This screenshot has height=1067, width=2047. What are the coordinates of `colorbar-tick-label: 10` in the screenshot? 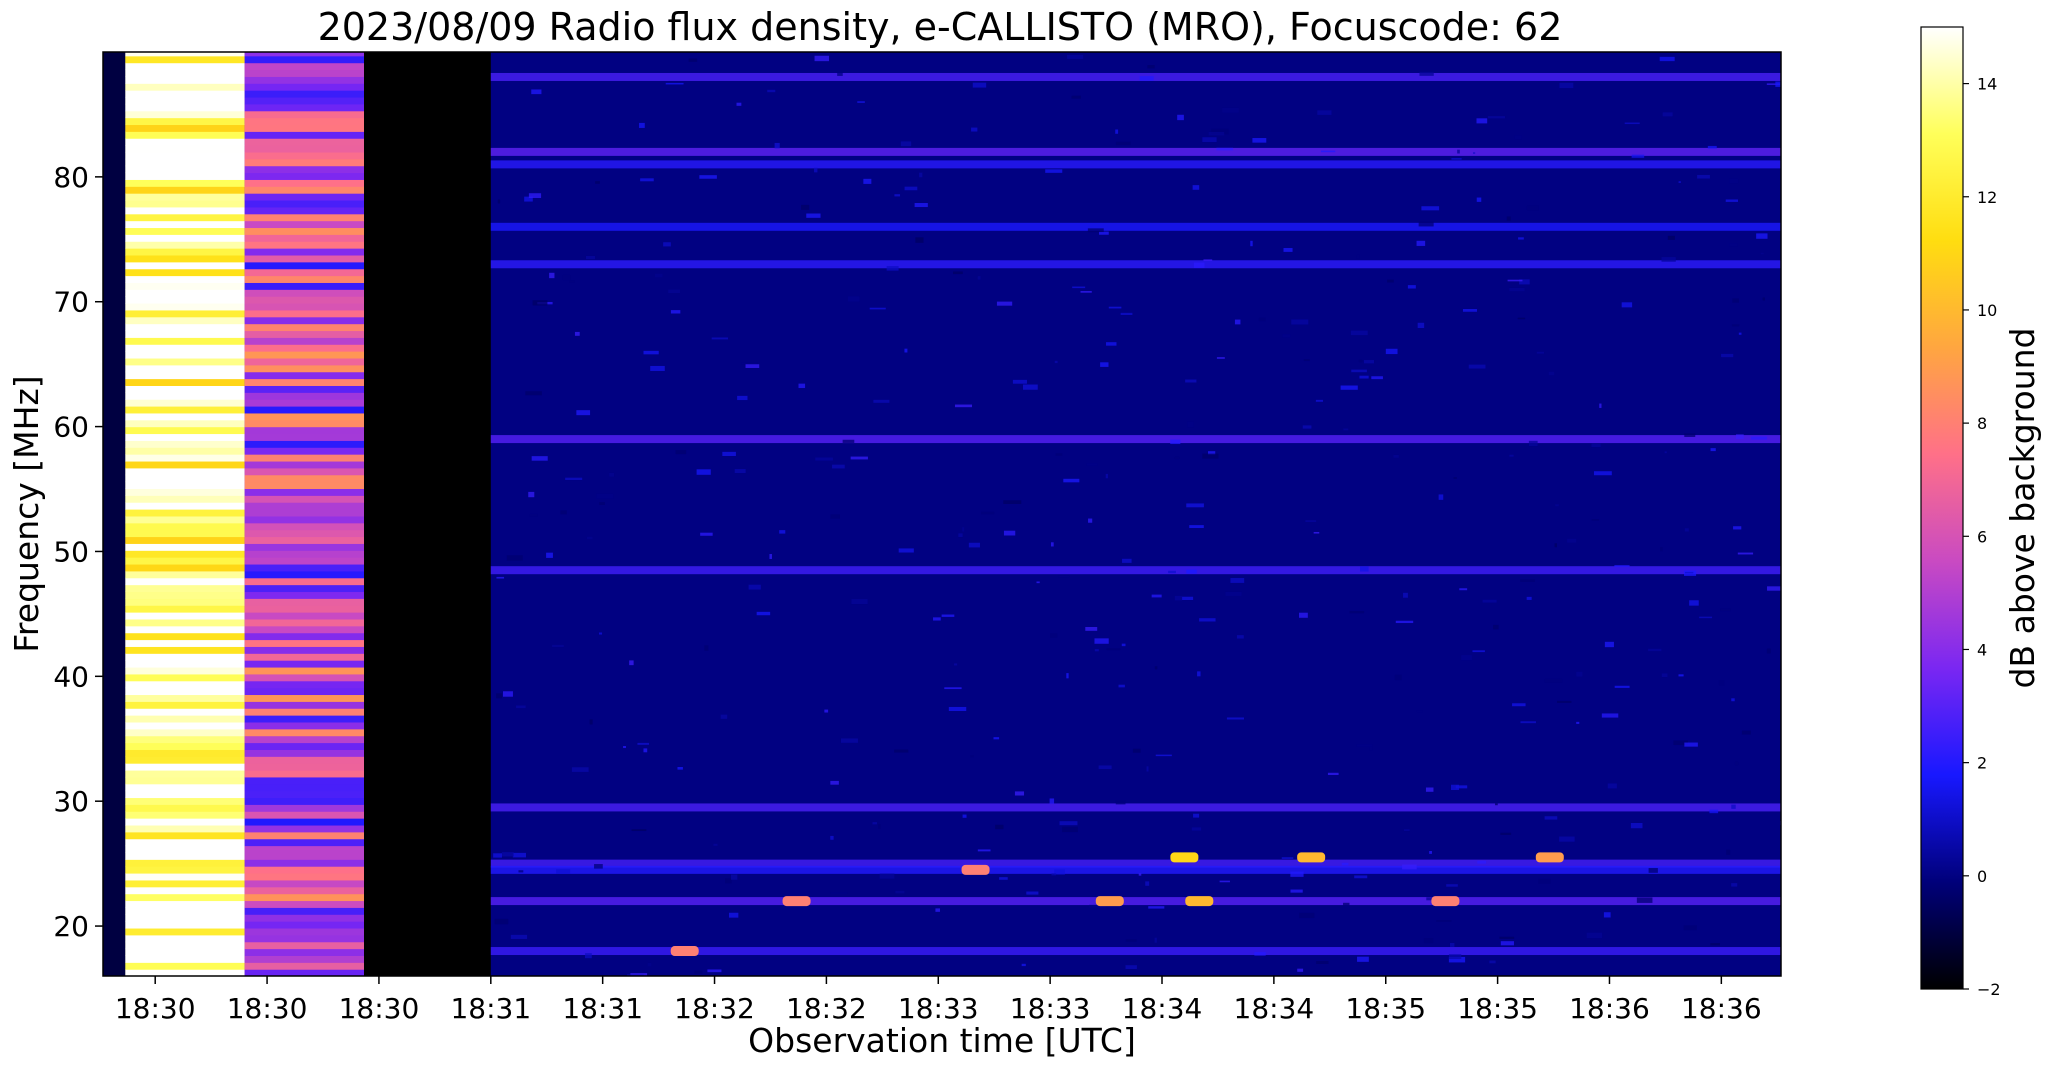 It's located at (1987, 310).